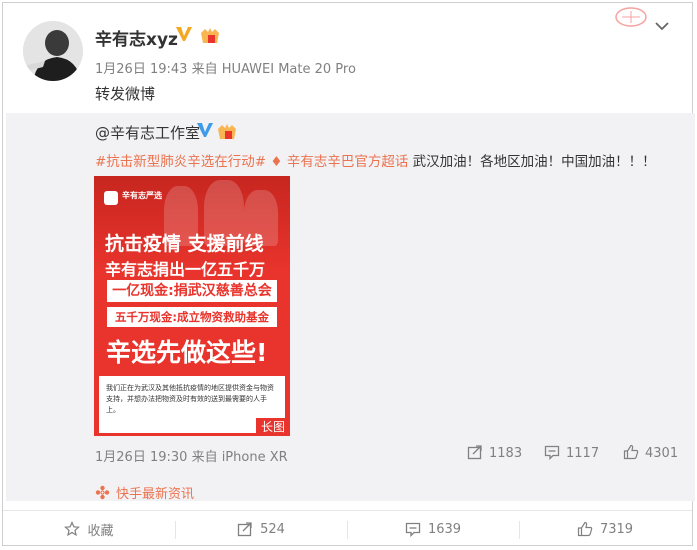 This screenshot has height=550, width=697. I want to click on source-link: 快手最新资讯, so click(144, 492).